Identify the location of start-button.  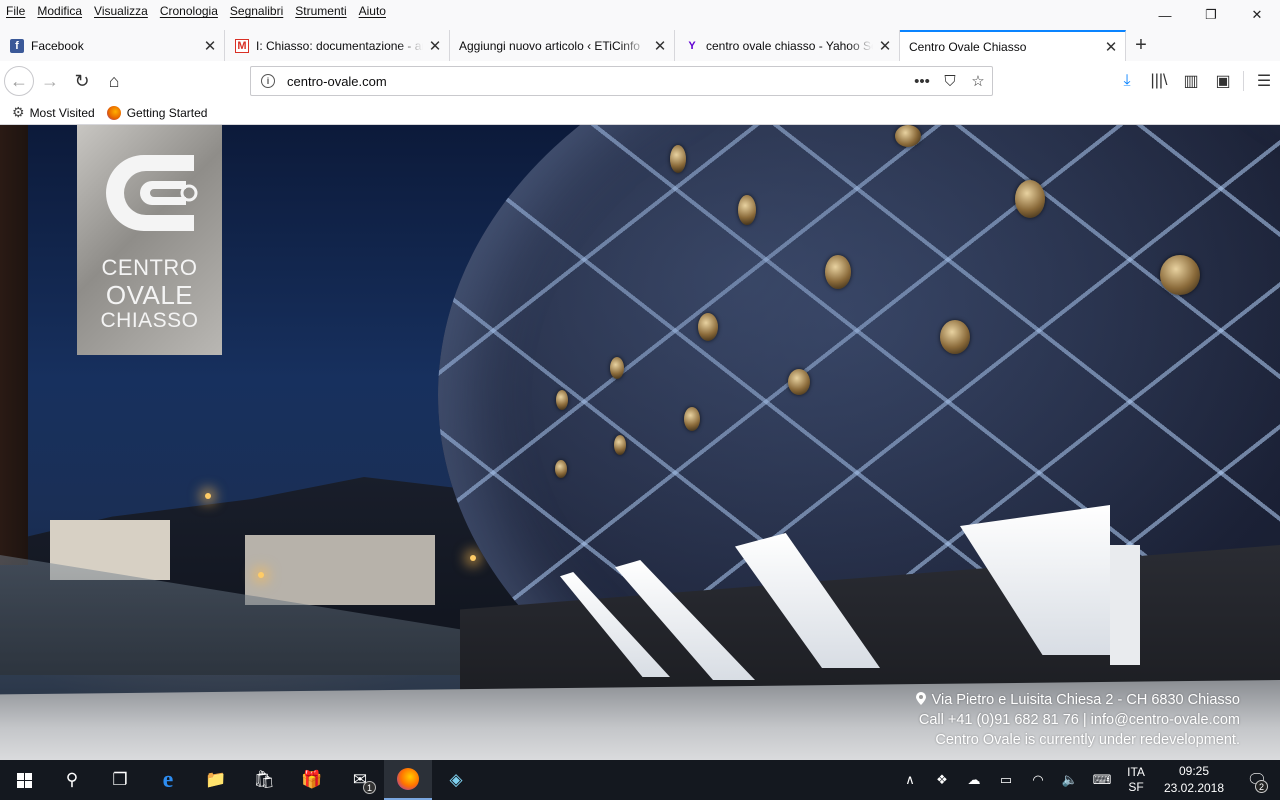
(24, 780).